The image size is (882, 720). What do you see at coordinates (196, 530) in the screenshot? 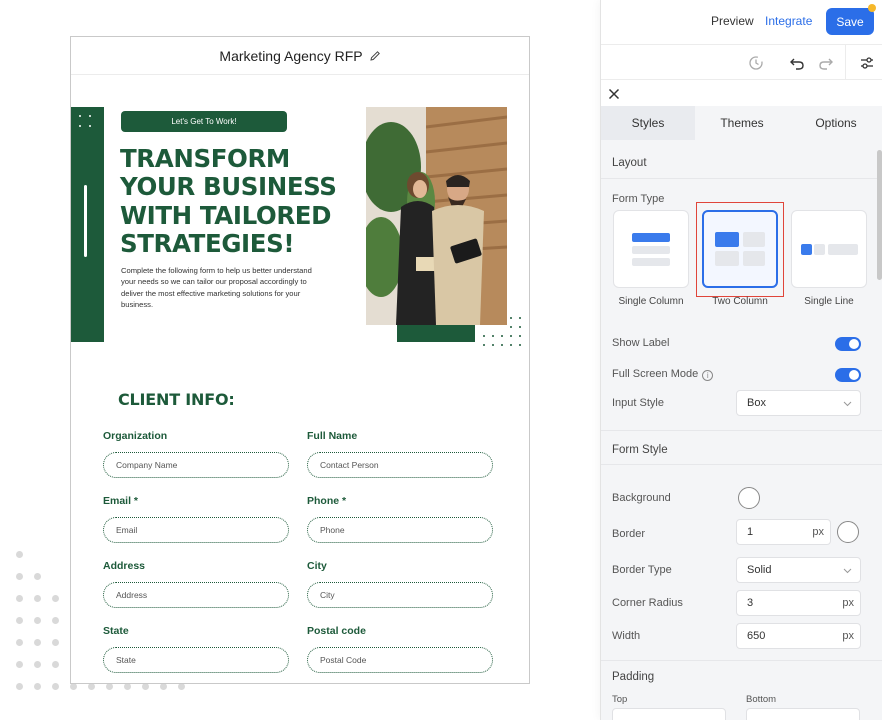
I see `email-input: Email` at bounding box center [196, 530].